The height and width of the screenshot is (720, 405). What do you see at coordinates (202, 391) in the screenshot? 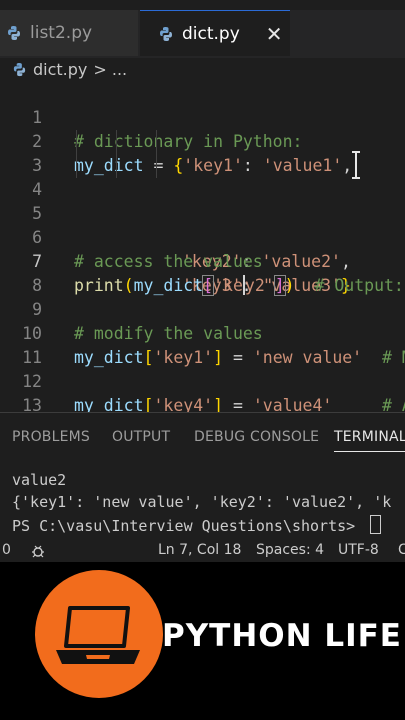
I see `code-line: 13 print(my_dict)` at bounding box center [202, 391].